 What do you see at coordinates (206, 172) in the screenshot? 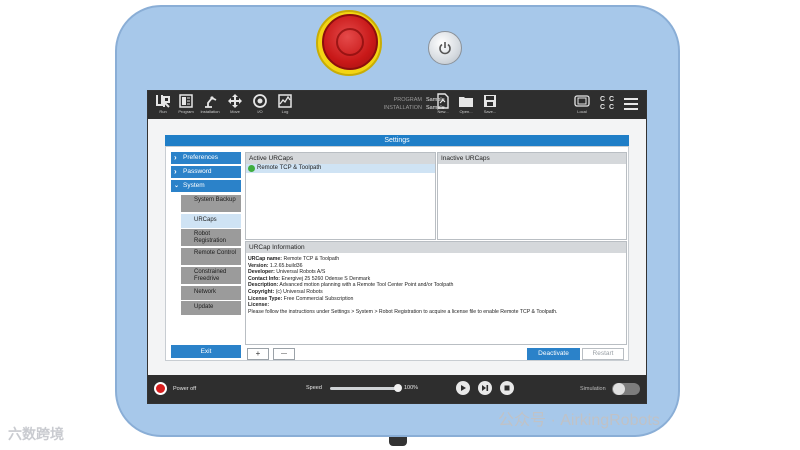
I see `nav-password: › Password` at bounding box center [206, 172].